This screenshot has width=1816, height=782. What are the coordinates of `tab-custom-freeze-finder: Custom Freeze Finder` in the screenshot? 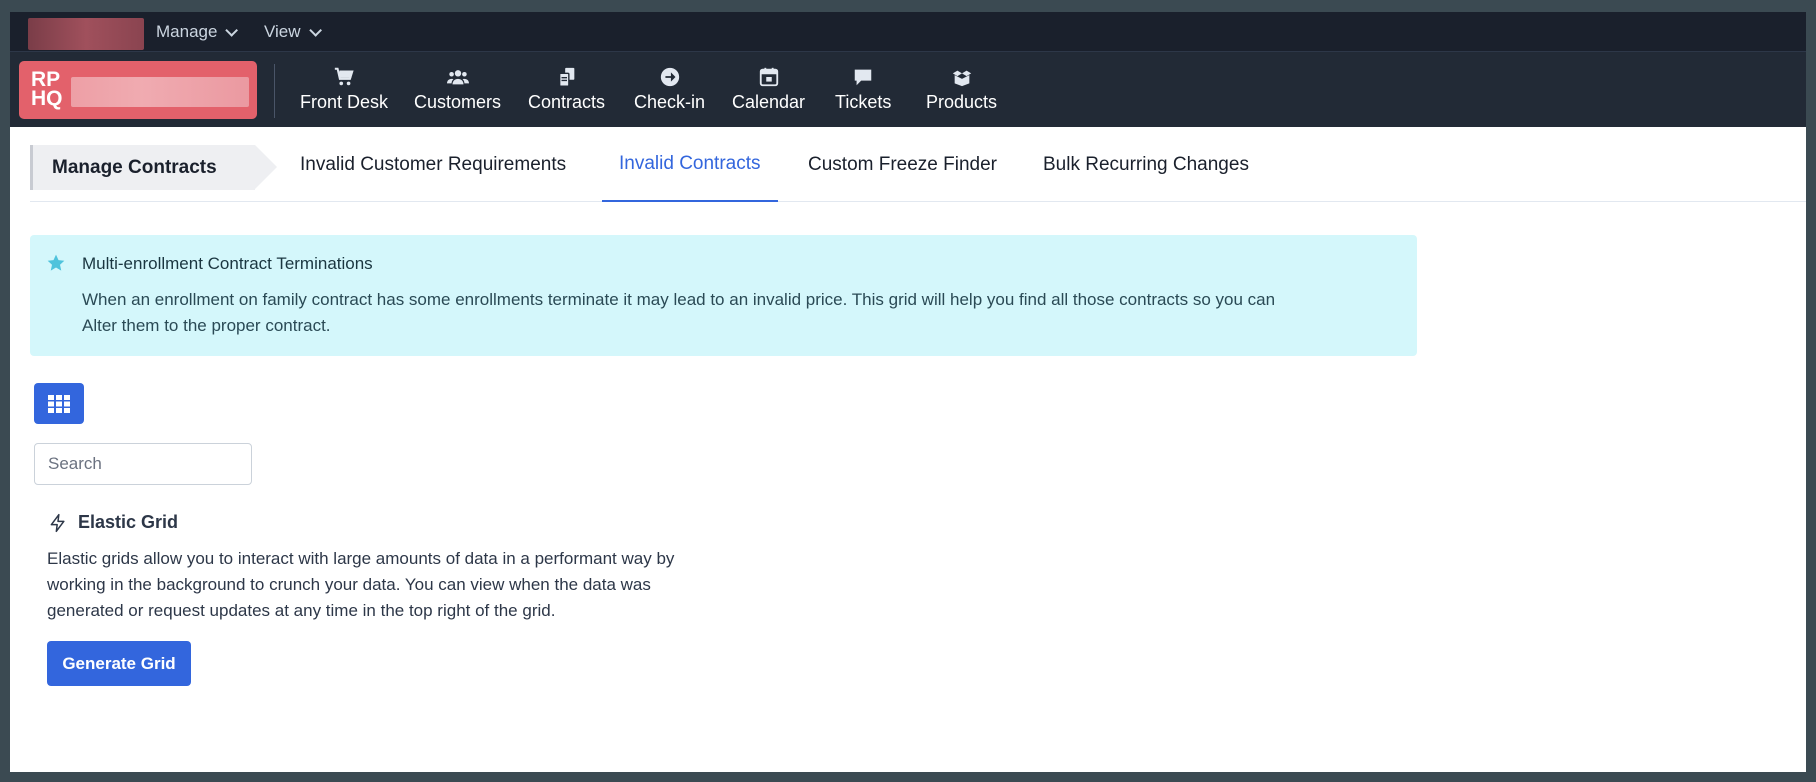 It's located at (902, 164).